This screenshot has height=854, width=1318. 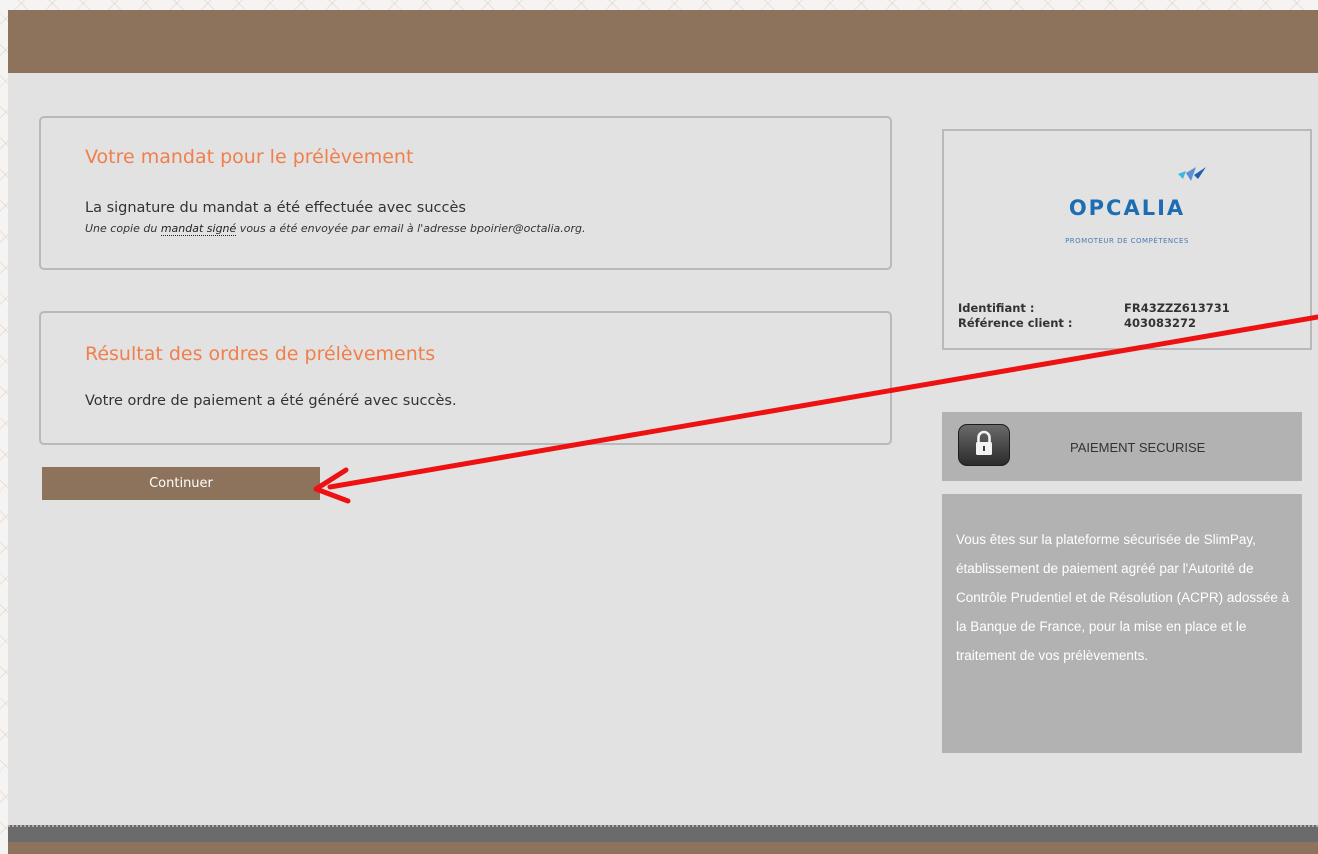 I want to click on lock-icon, so click(x=984, y=445).